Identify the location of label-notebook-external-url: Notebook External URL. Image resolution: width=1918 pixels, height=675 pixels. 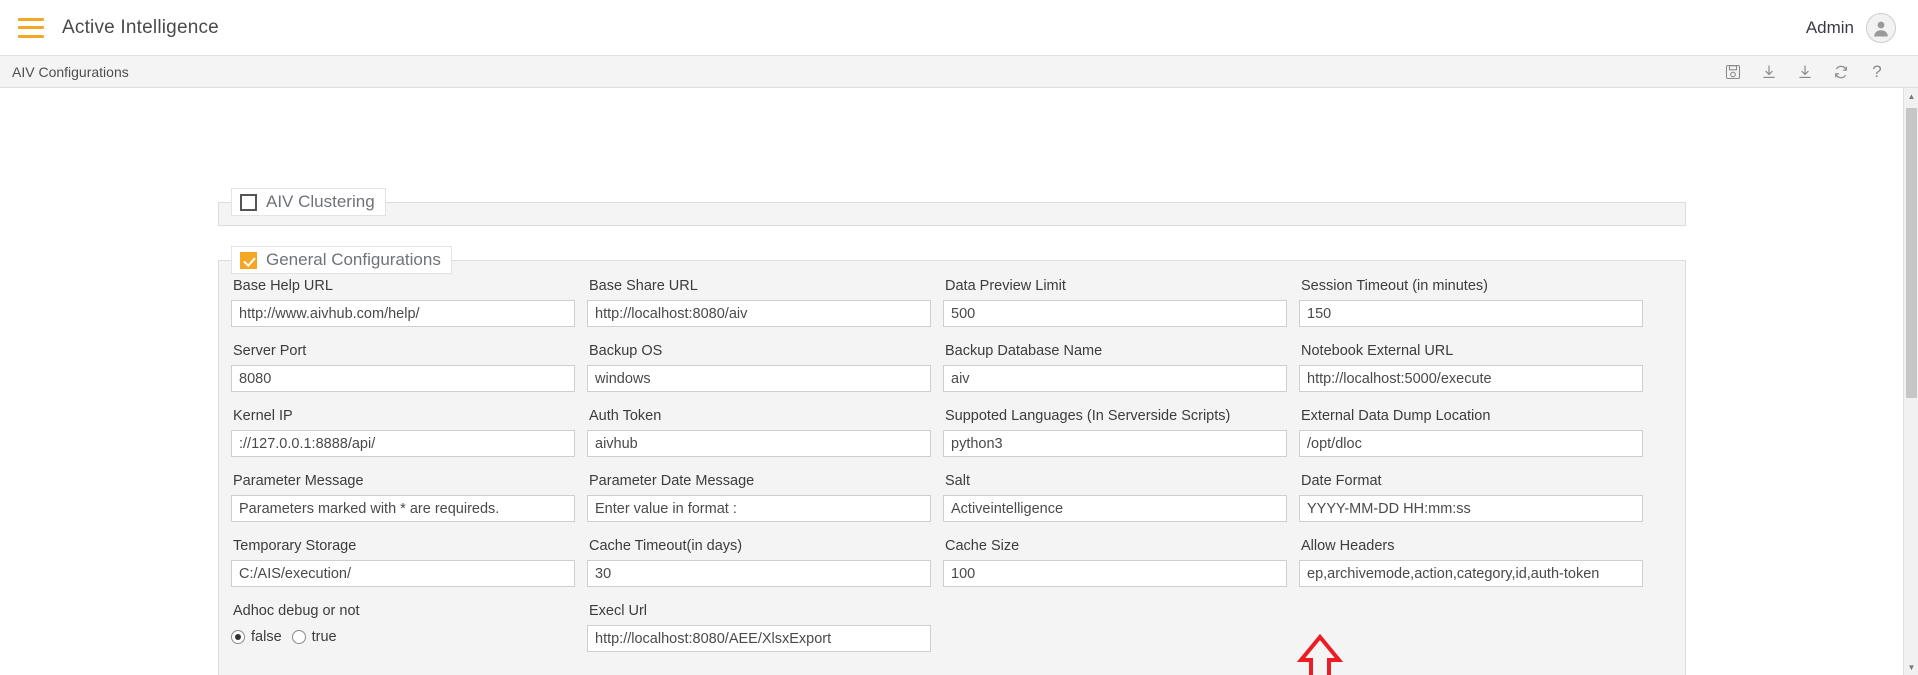
(1377, 351).